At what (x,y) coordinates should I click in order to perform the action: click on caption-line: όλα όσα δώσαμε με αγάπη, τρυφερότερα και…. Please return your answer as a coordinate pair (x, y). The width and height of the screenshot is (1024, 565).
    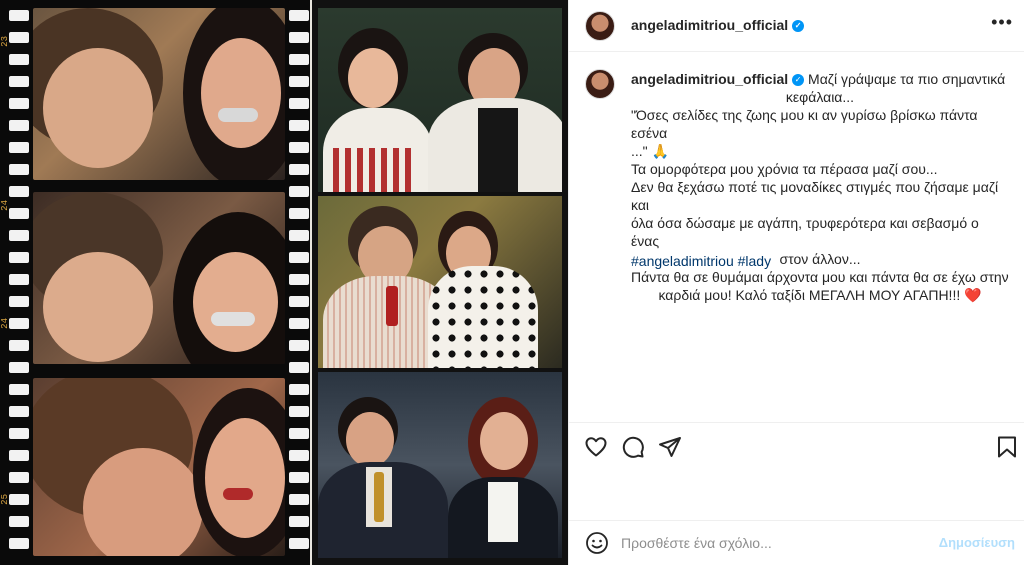
    Looking at the image, I should click on (805, 232).